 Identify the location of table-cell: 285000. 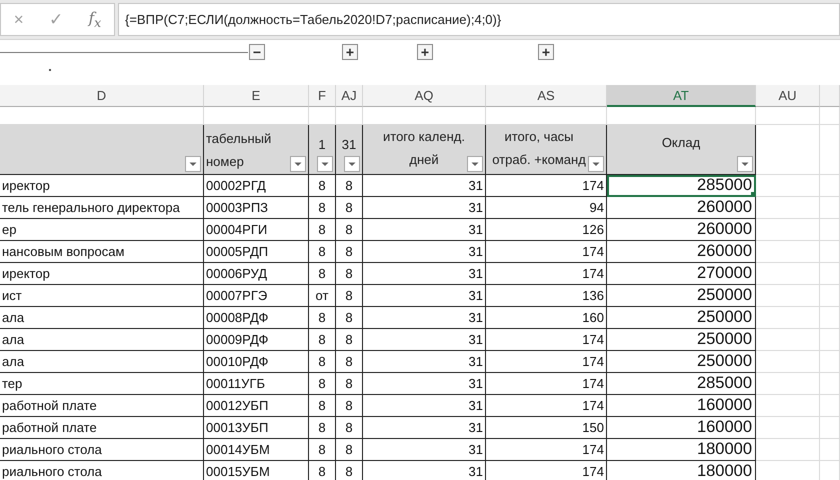
(681, 186).